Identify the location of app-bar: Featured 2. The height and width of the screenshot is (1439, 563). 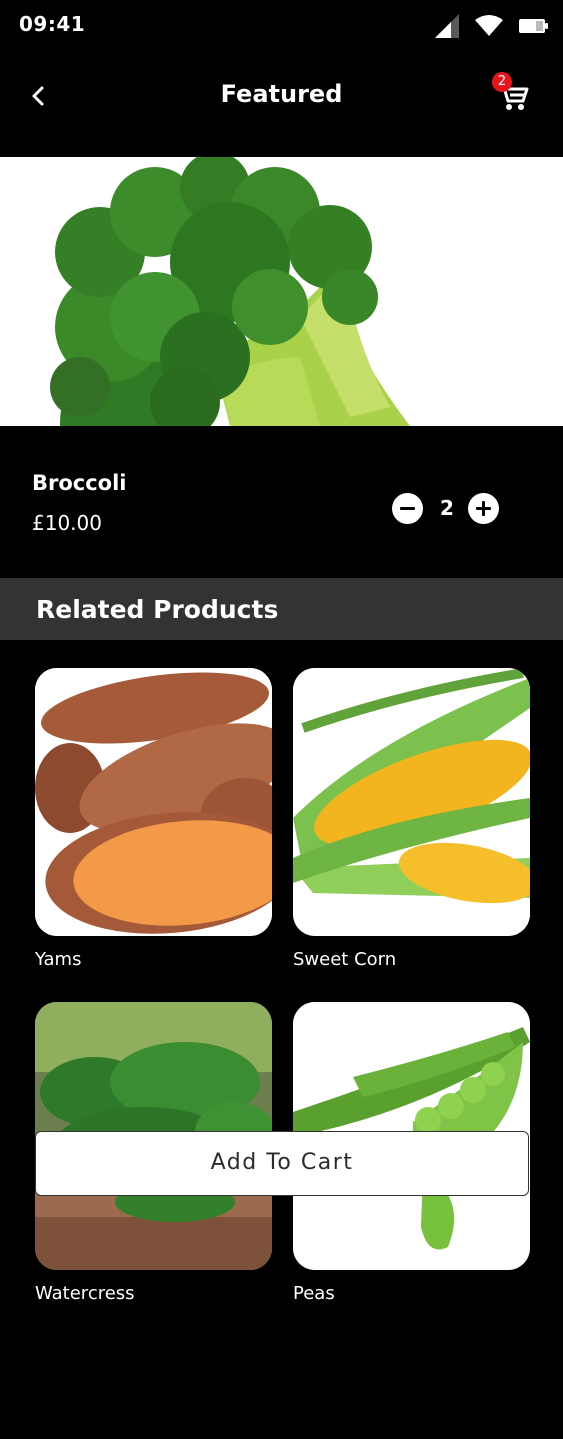
(281, 97).